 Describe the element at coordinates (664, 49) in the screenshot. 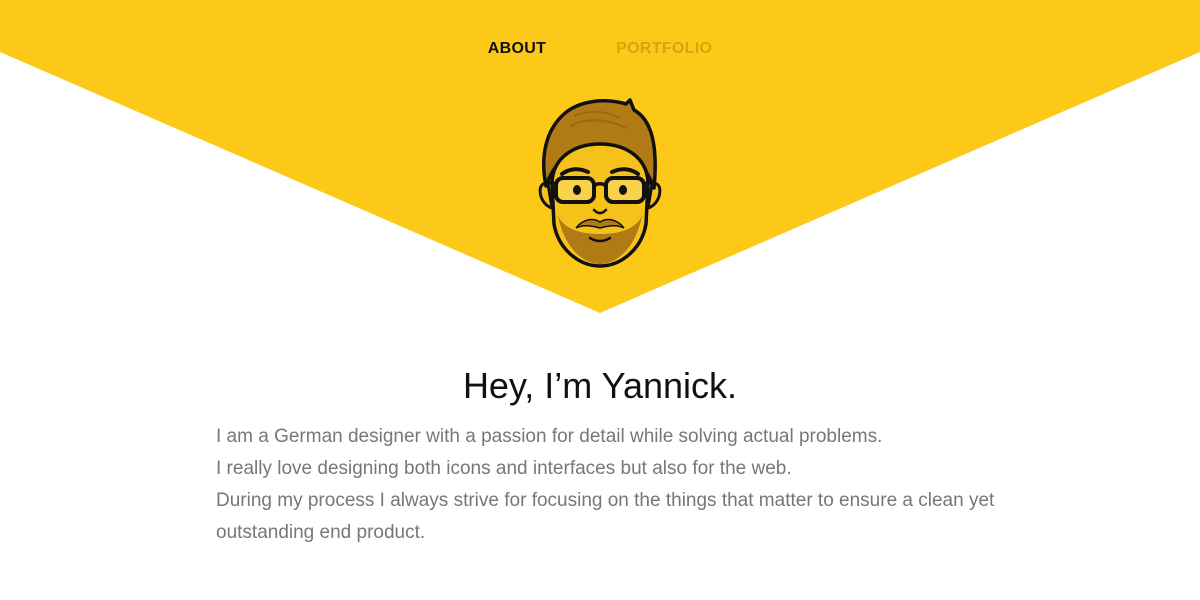

I see `nav-link-portfolio: PORTFOLIO` at that location.